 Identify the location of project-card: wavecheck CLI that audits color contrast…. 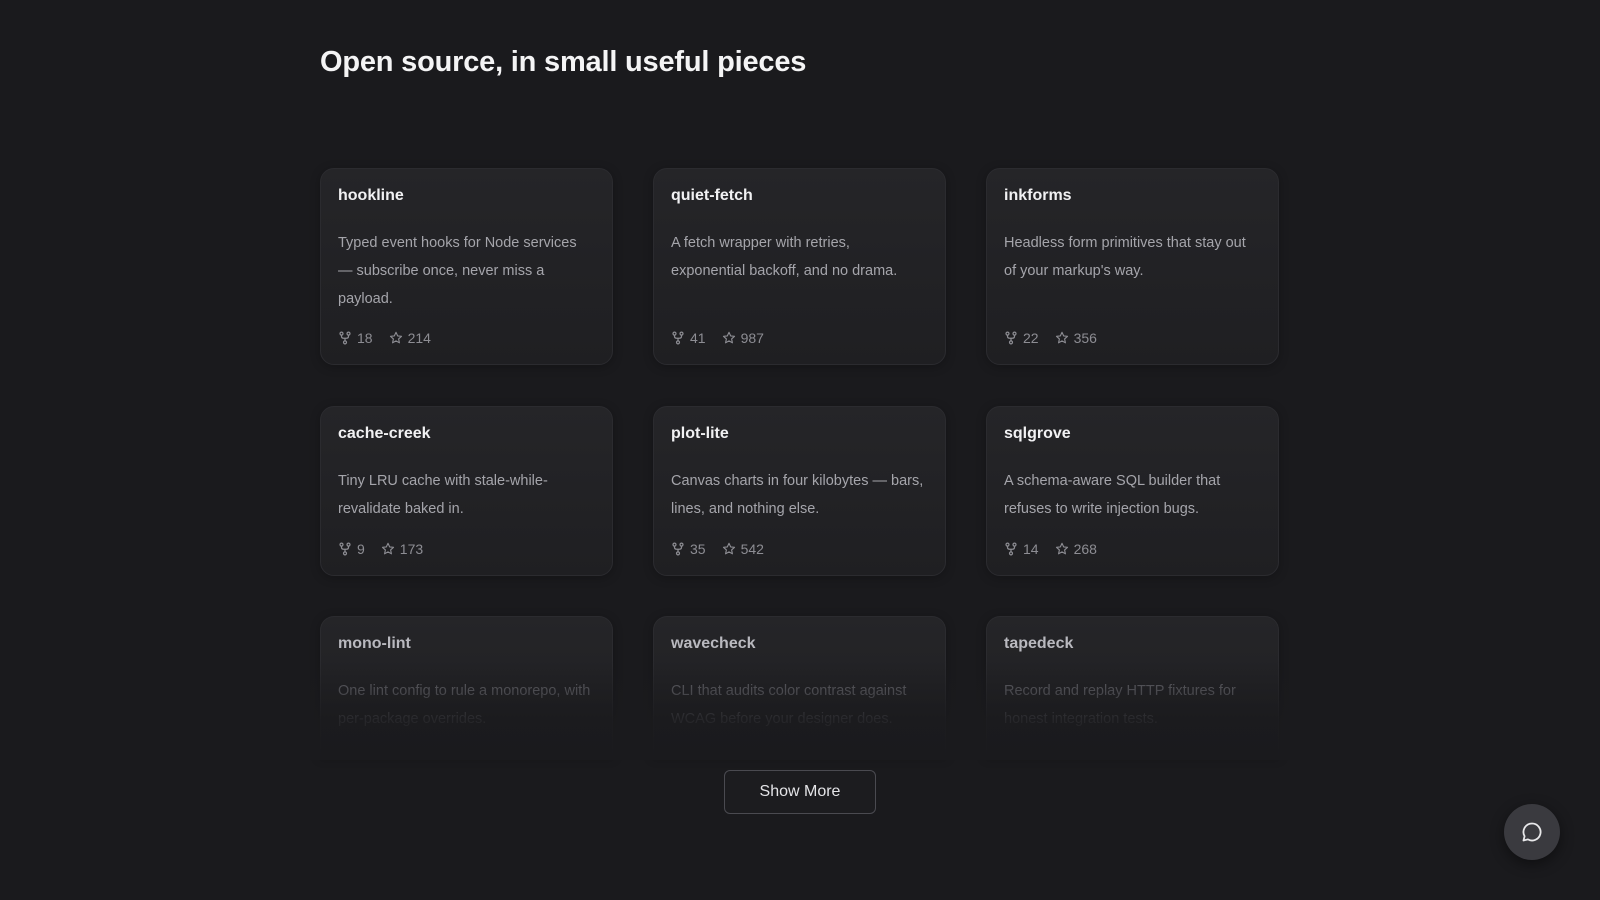
(799, 686).